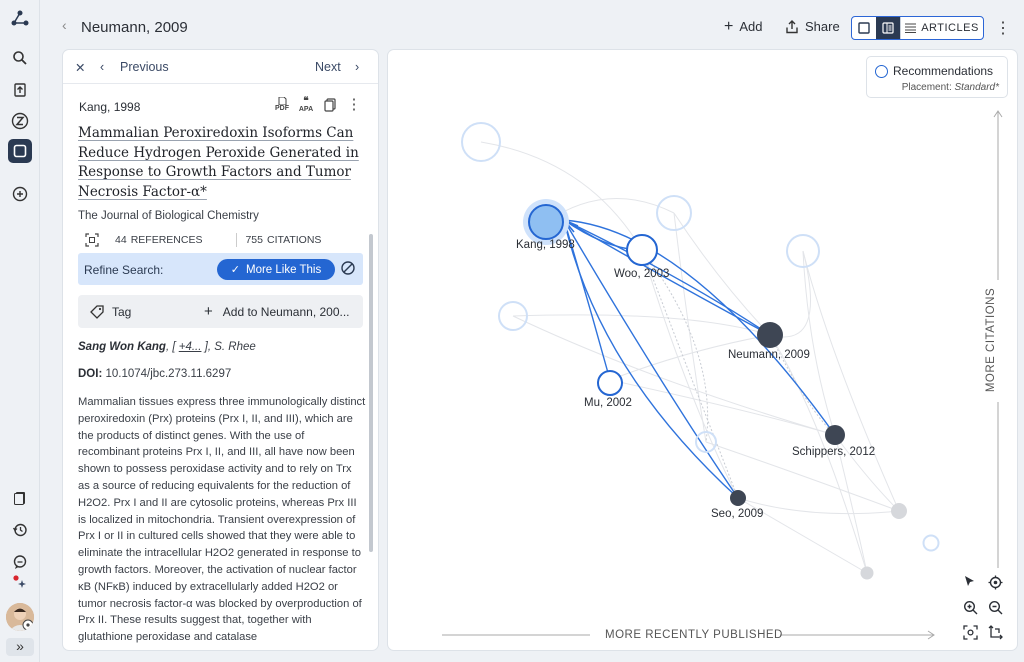 This screenshot has height=662, width=1024. I want to click on view-toggle: ARTICLES, so click(917, 28).